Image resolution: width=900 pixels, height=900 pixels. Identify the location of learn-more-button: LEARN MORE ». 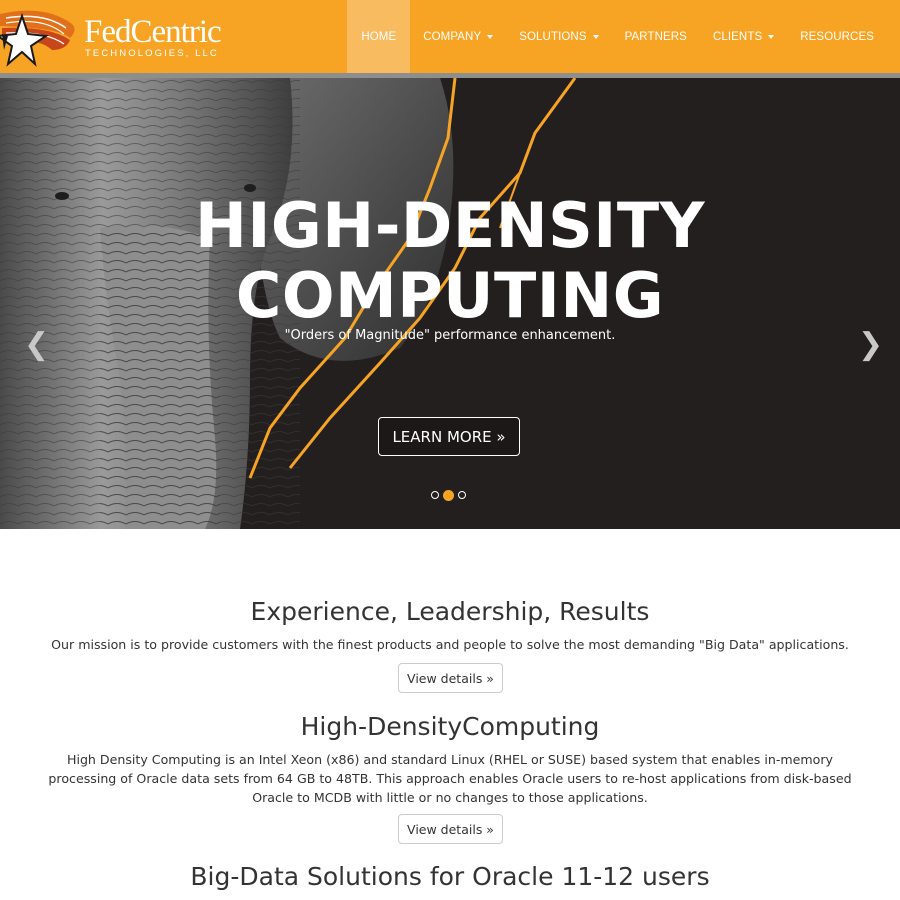
(449, 436).